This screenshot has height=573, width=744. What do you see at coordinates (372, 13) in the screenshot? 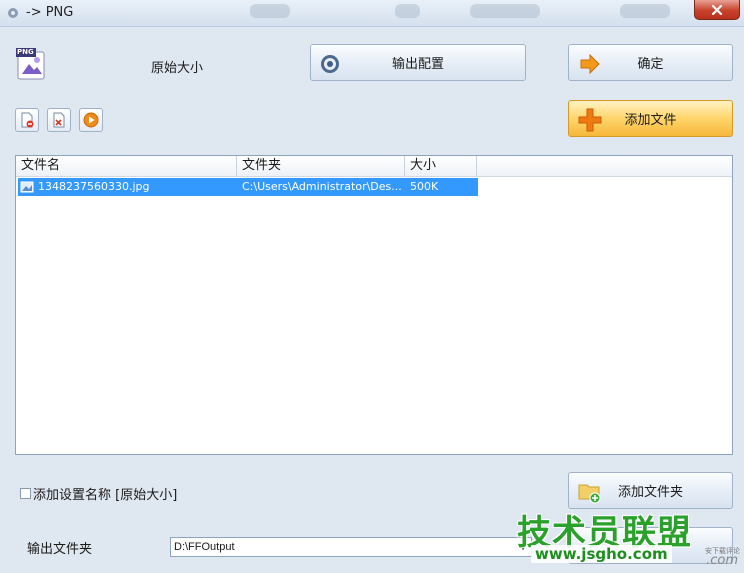
I see `title-bar: -> PNG` at bounding box center [372, 13].